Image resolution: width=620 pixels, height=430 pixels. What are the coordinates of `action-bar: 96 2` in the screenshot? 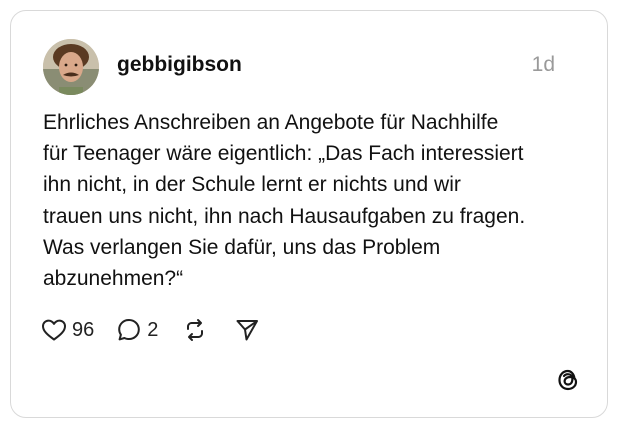 It's located at (150, 330).